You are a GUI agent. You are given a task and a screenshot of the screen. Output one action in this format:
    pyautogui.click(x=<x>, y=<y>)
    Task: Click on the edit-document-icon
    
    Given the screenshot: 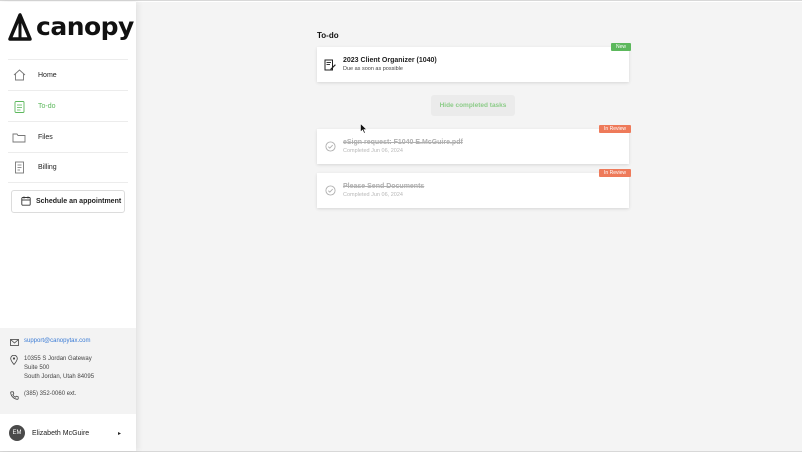 What is the action you would take?
    pyautogui.click(x=330, y=65)
    